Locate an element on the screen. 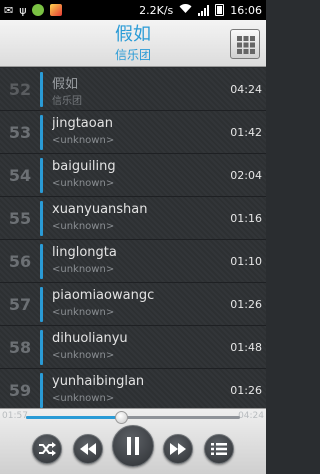 The height and width of the screenshot is (474, 320). status-bar: ✉ ψ 2.2K/s 16:06 is located at coordinates (133, 10).